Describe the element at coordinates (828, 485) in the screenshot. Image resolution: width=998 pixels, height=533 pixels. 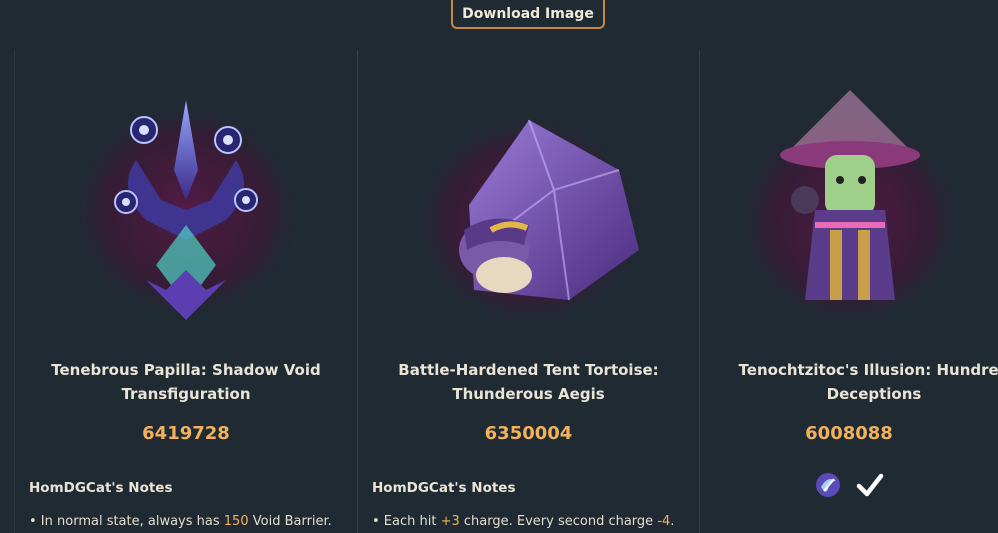
I see `swirl-emblem-icon` at that location.